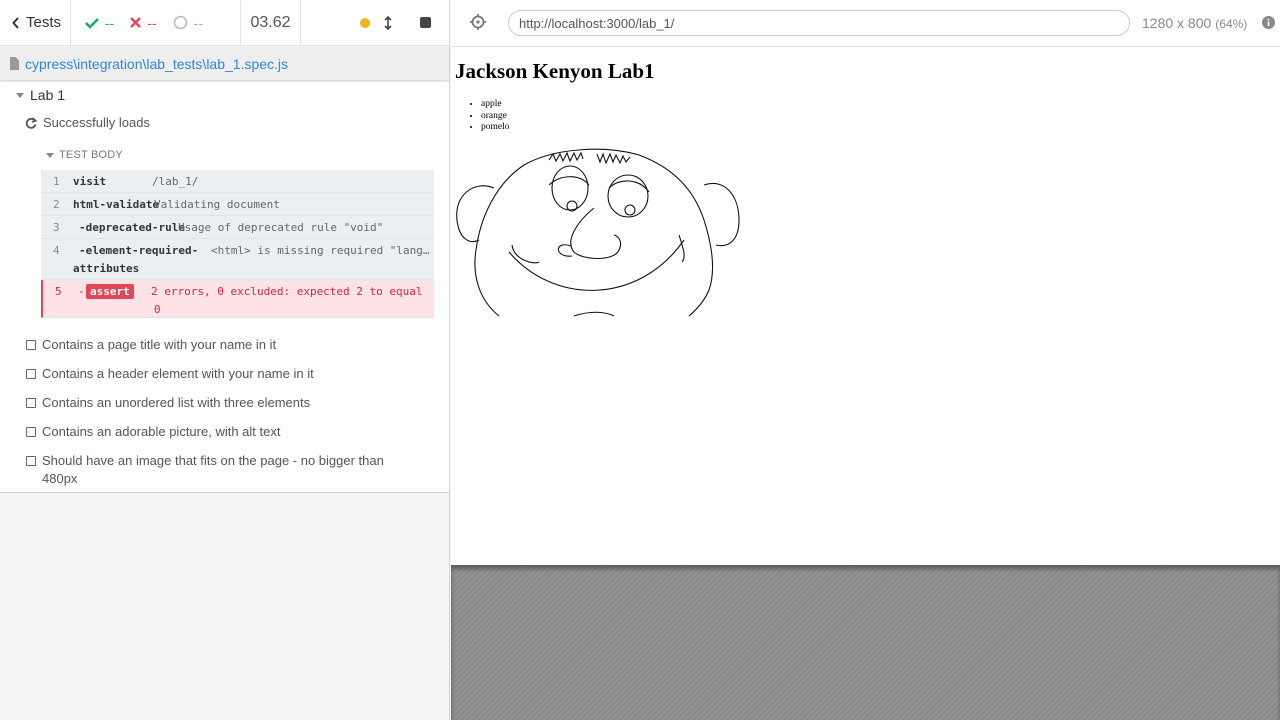 The image size is (1280, 720). I want to click on passed-count: --, so click(110, 22).